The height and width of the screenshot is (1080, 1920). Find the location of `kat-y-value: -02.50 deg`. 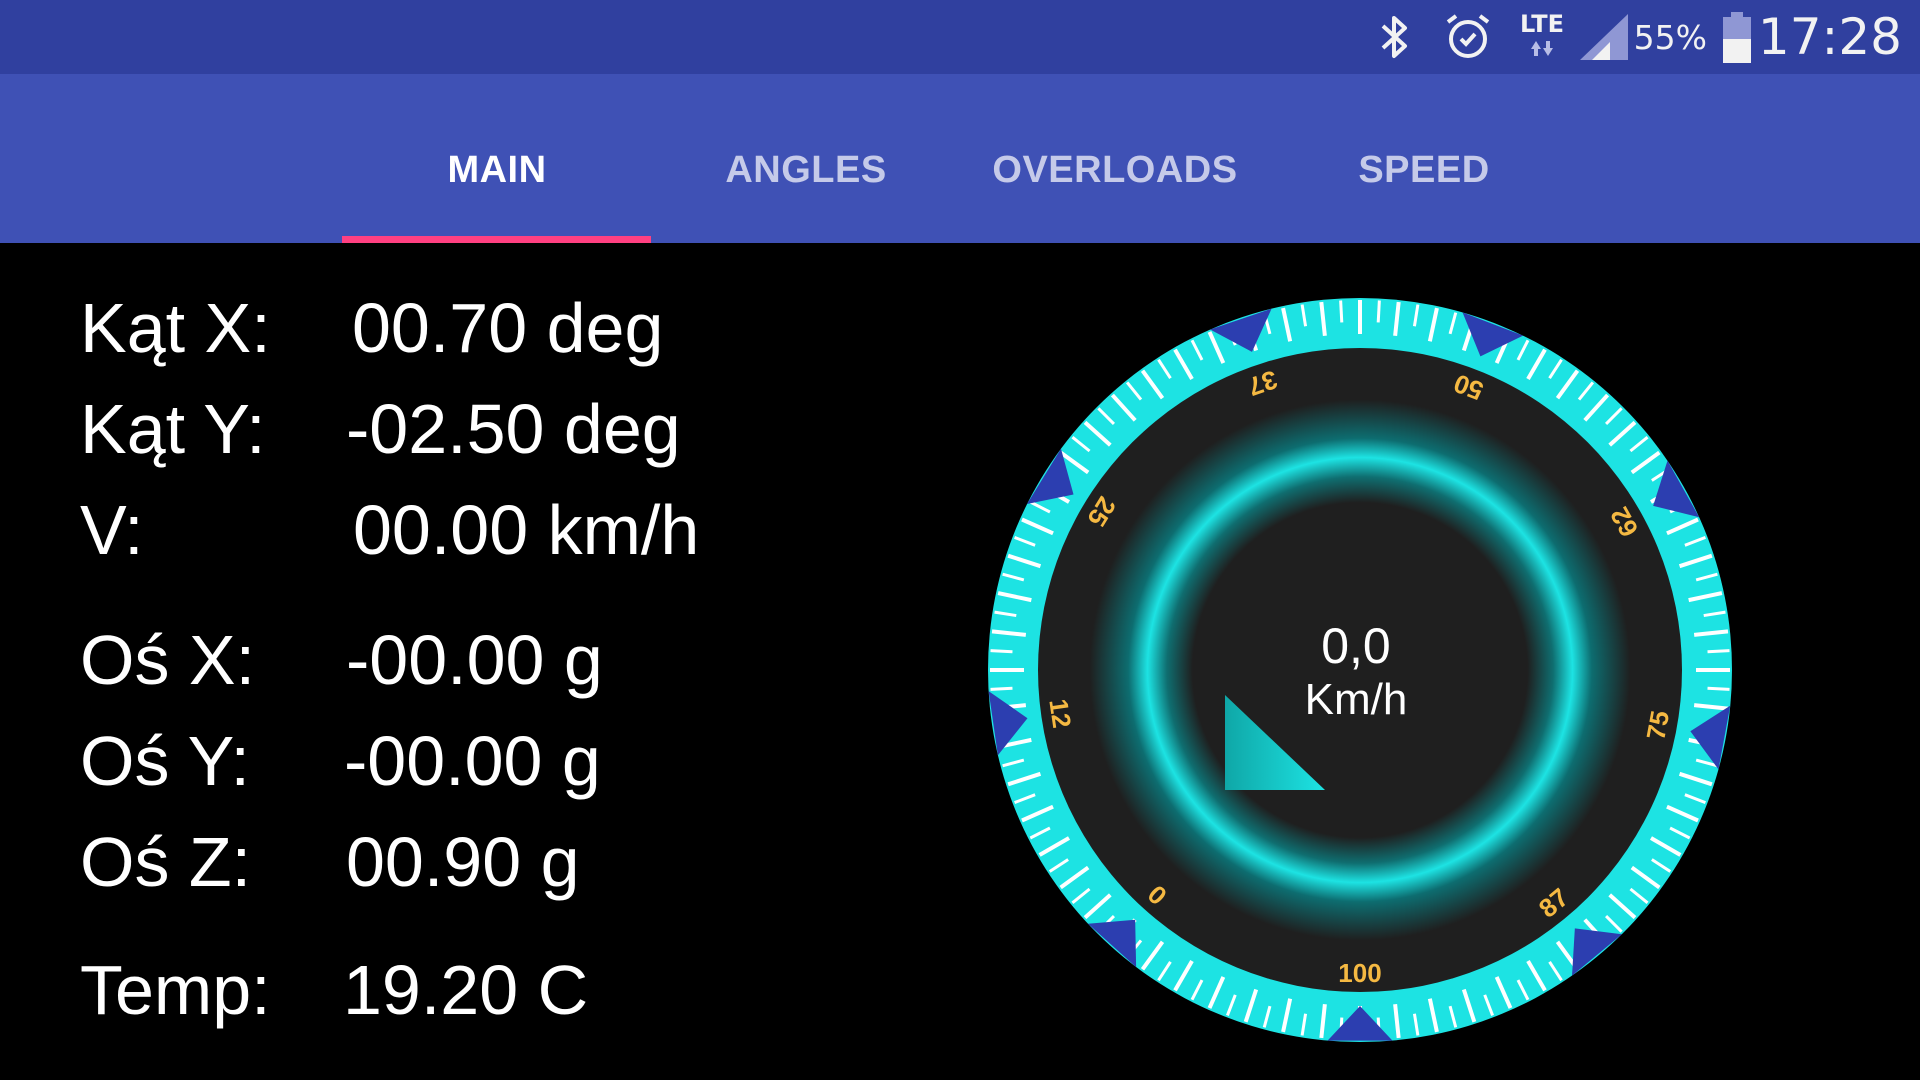

kat-y-value: -02.50 deg is located at coordinates (513, 429).